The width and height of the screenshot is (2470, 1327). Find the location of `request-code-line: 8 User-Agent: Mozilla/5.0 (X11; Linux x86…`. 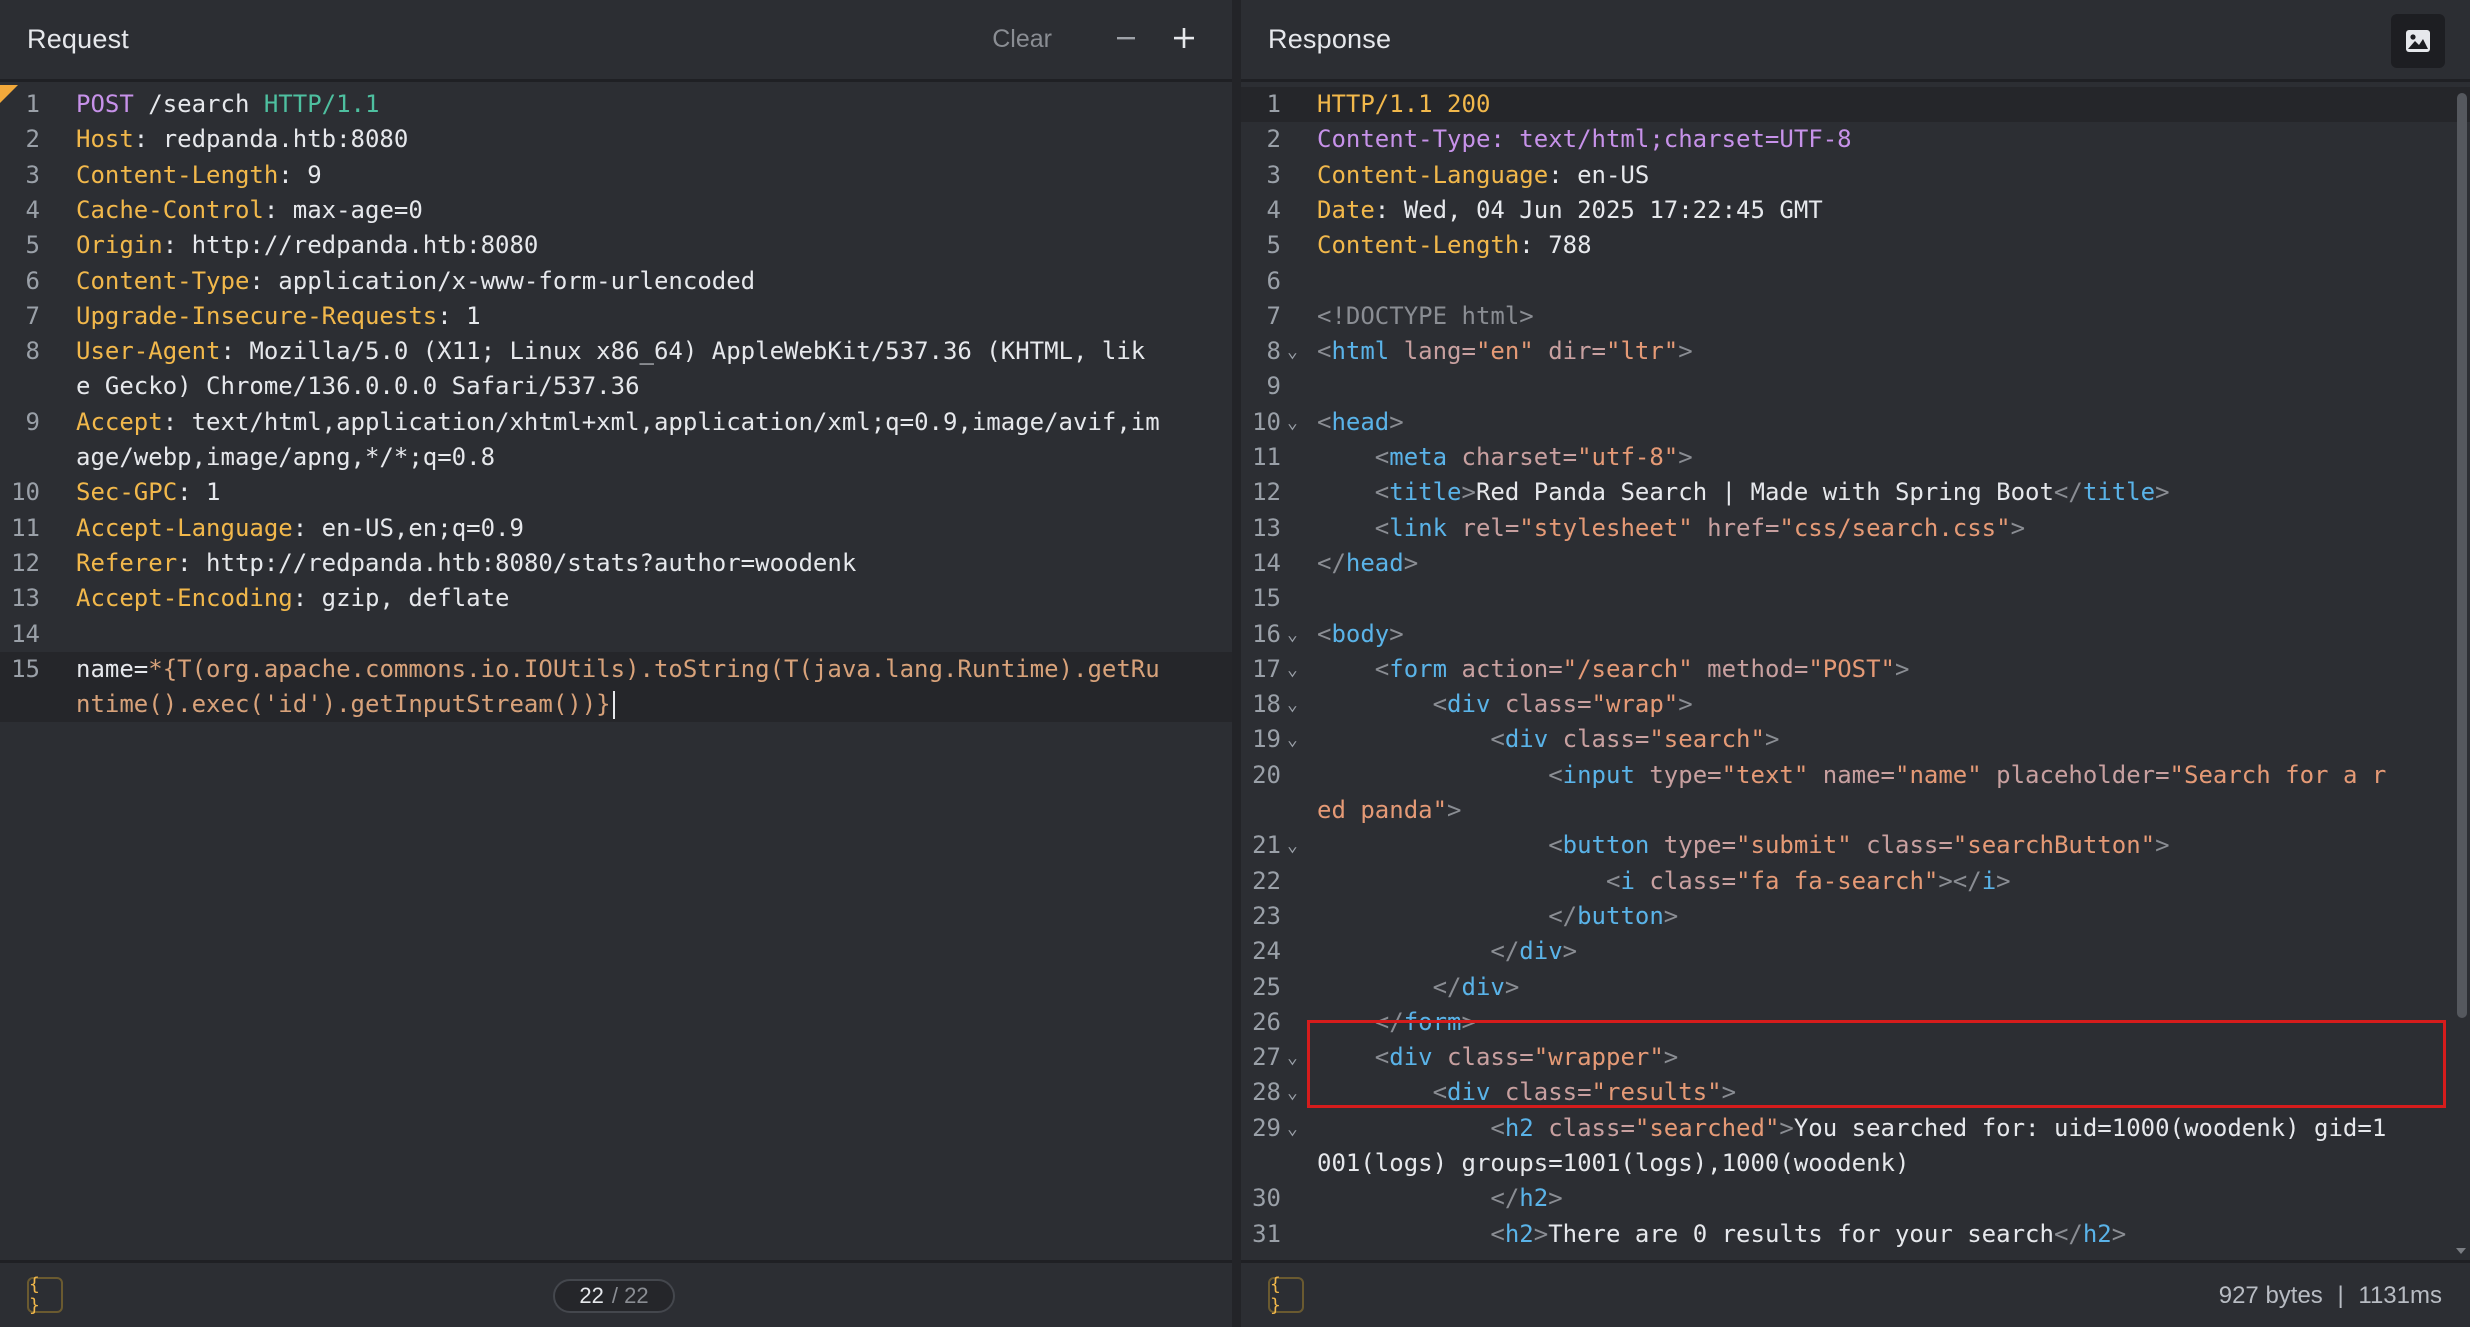

request-code-line: 8 User-Agent: Mozilla/5.0 (X11; Linux x86… is located at coordinates (616, 351).